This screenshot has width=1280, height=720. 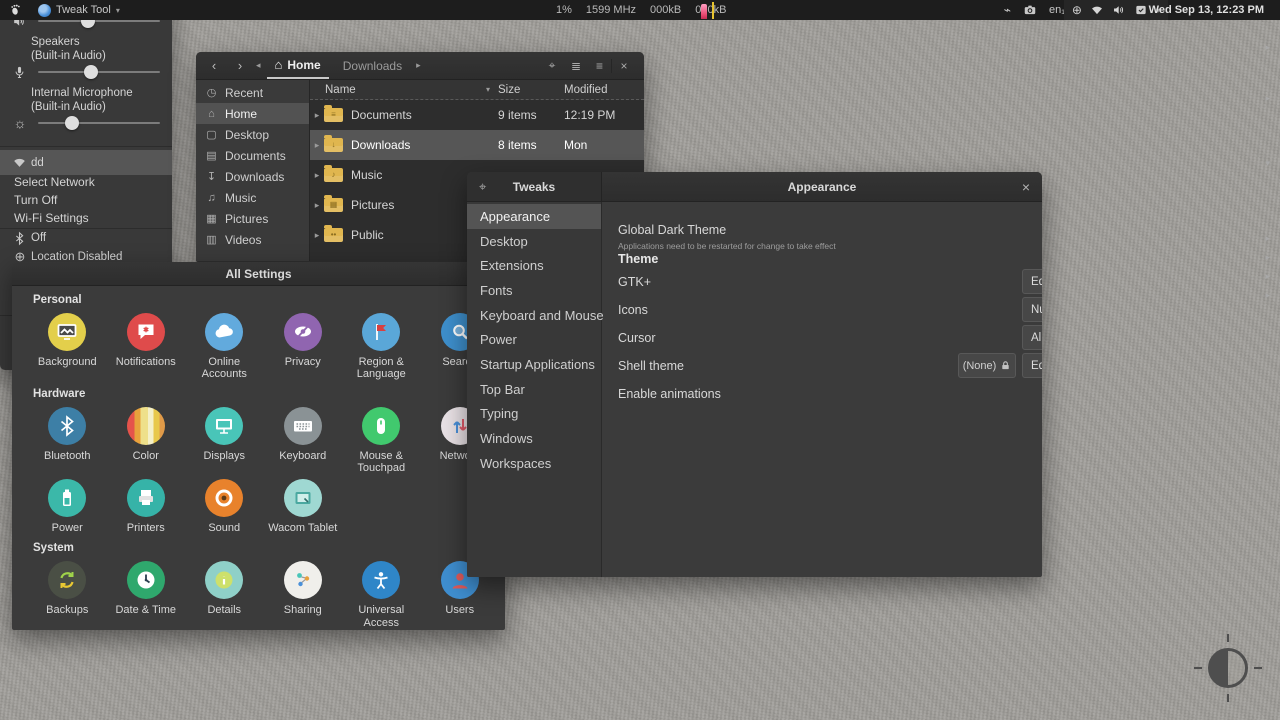 What do you see at coordinates (534, 187) in the screenshot?
I see `tweaks-sidebar-header: ⌖ Tweaks` at bounding box center [534, 187].